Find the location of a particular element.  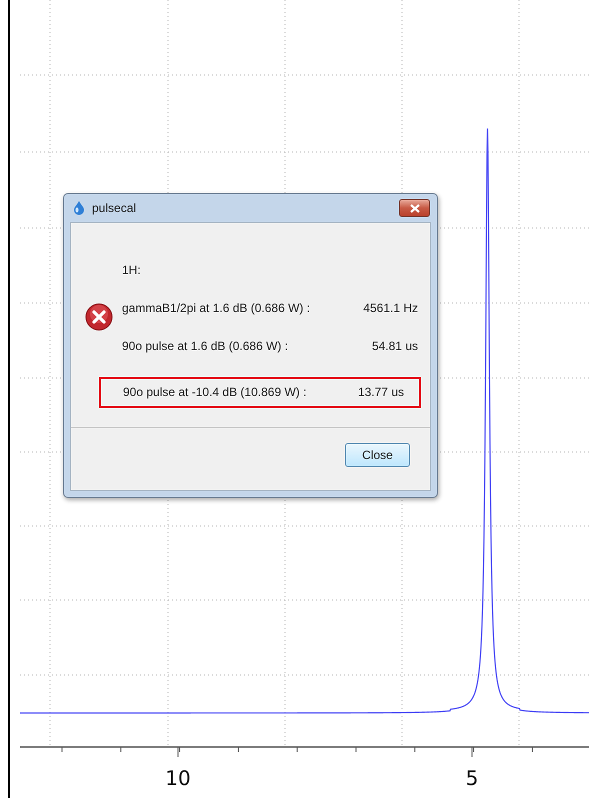

axis-label: 5 is located at coordinates (472, 778).